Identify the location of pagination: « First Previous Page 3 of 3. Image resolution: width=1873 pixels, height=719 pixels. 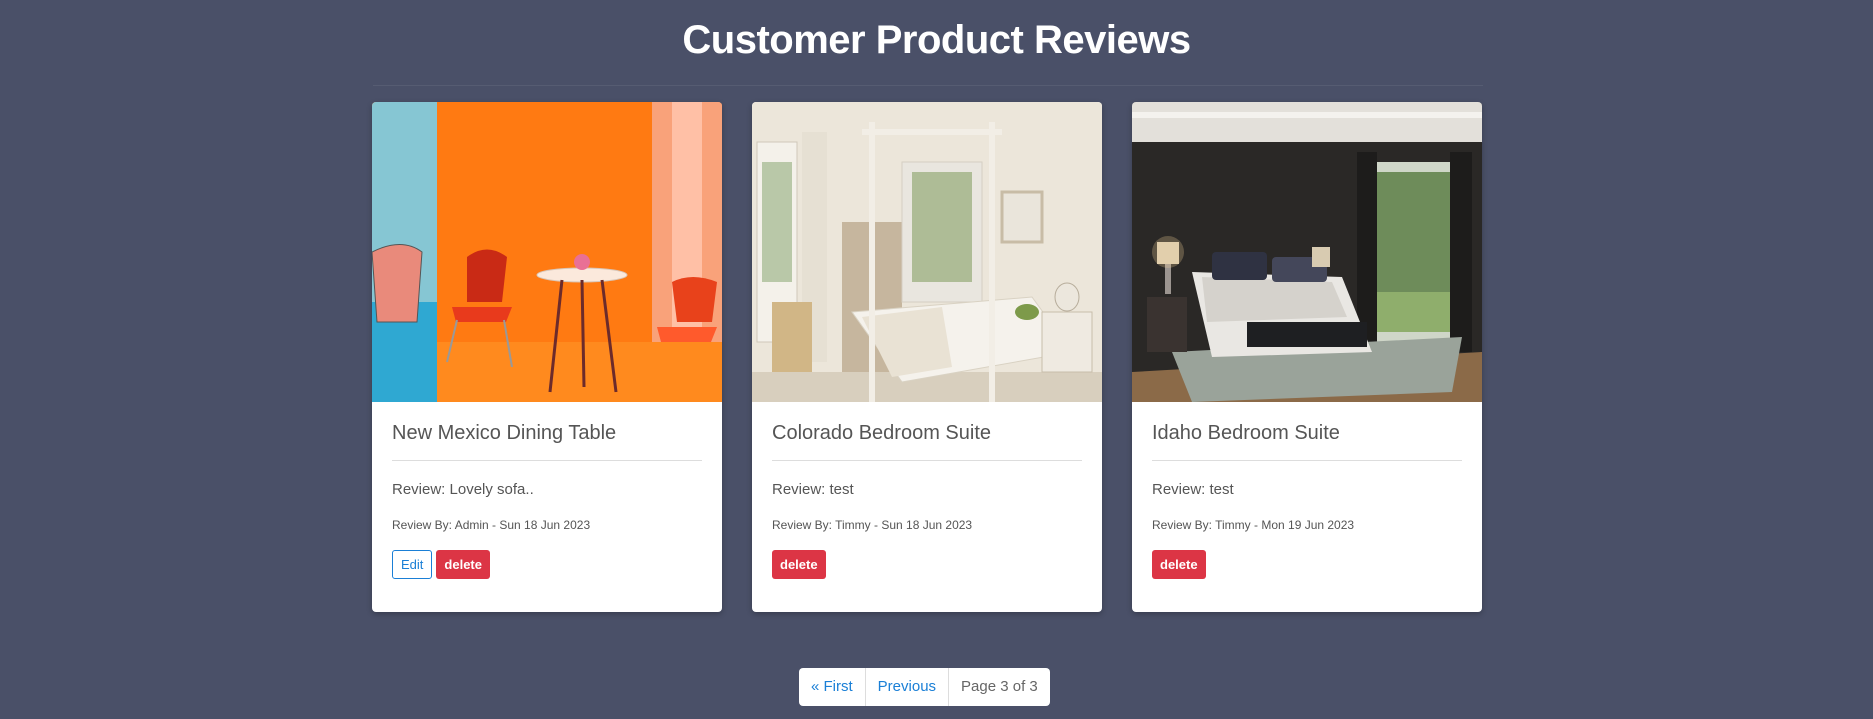
(924, 687).